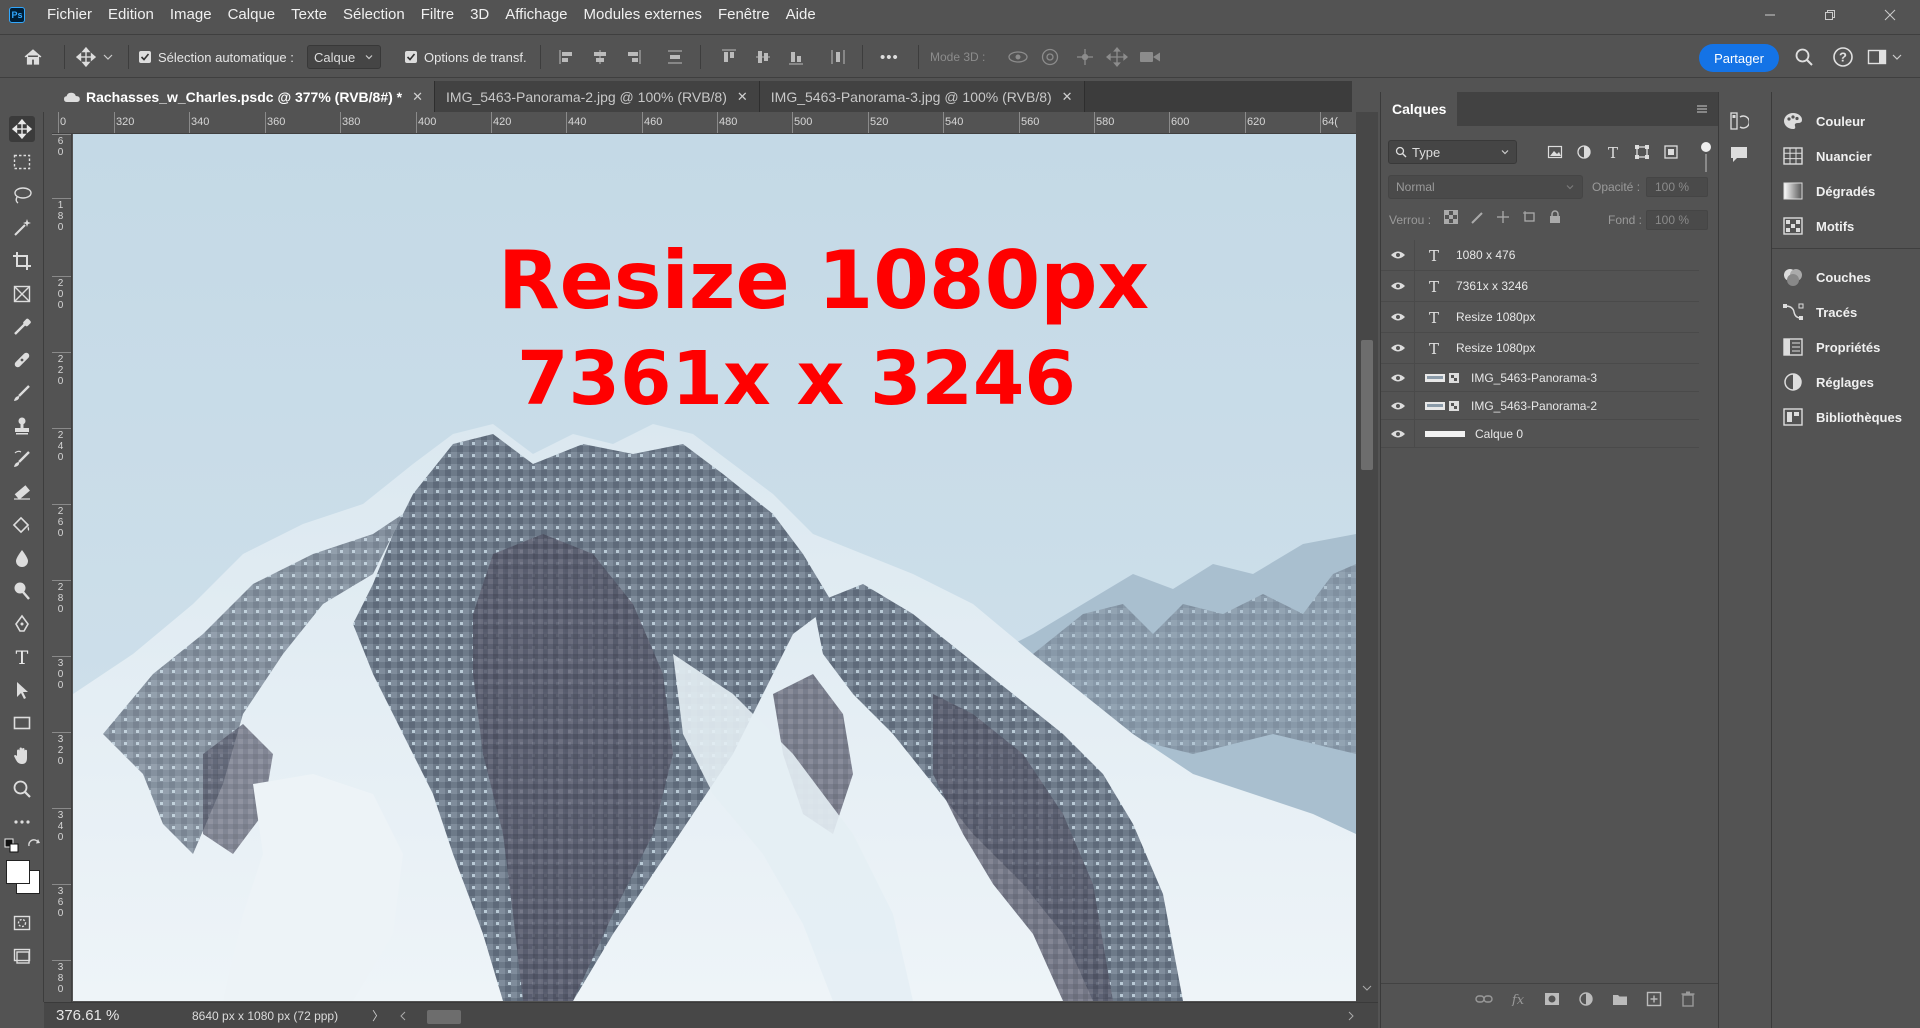 The width and height of the screenshot is (1920, 1028). What do you see at coordinates (344, 57) in the screenshot?
I see `auto-select-target-dropdown: Calque` at bounding box center [344, 57].